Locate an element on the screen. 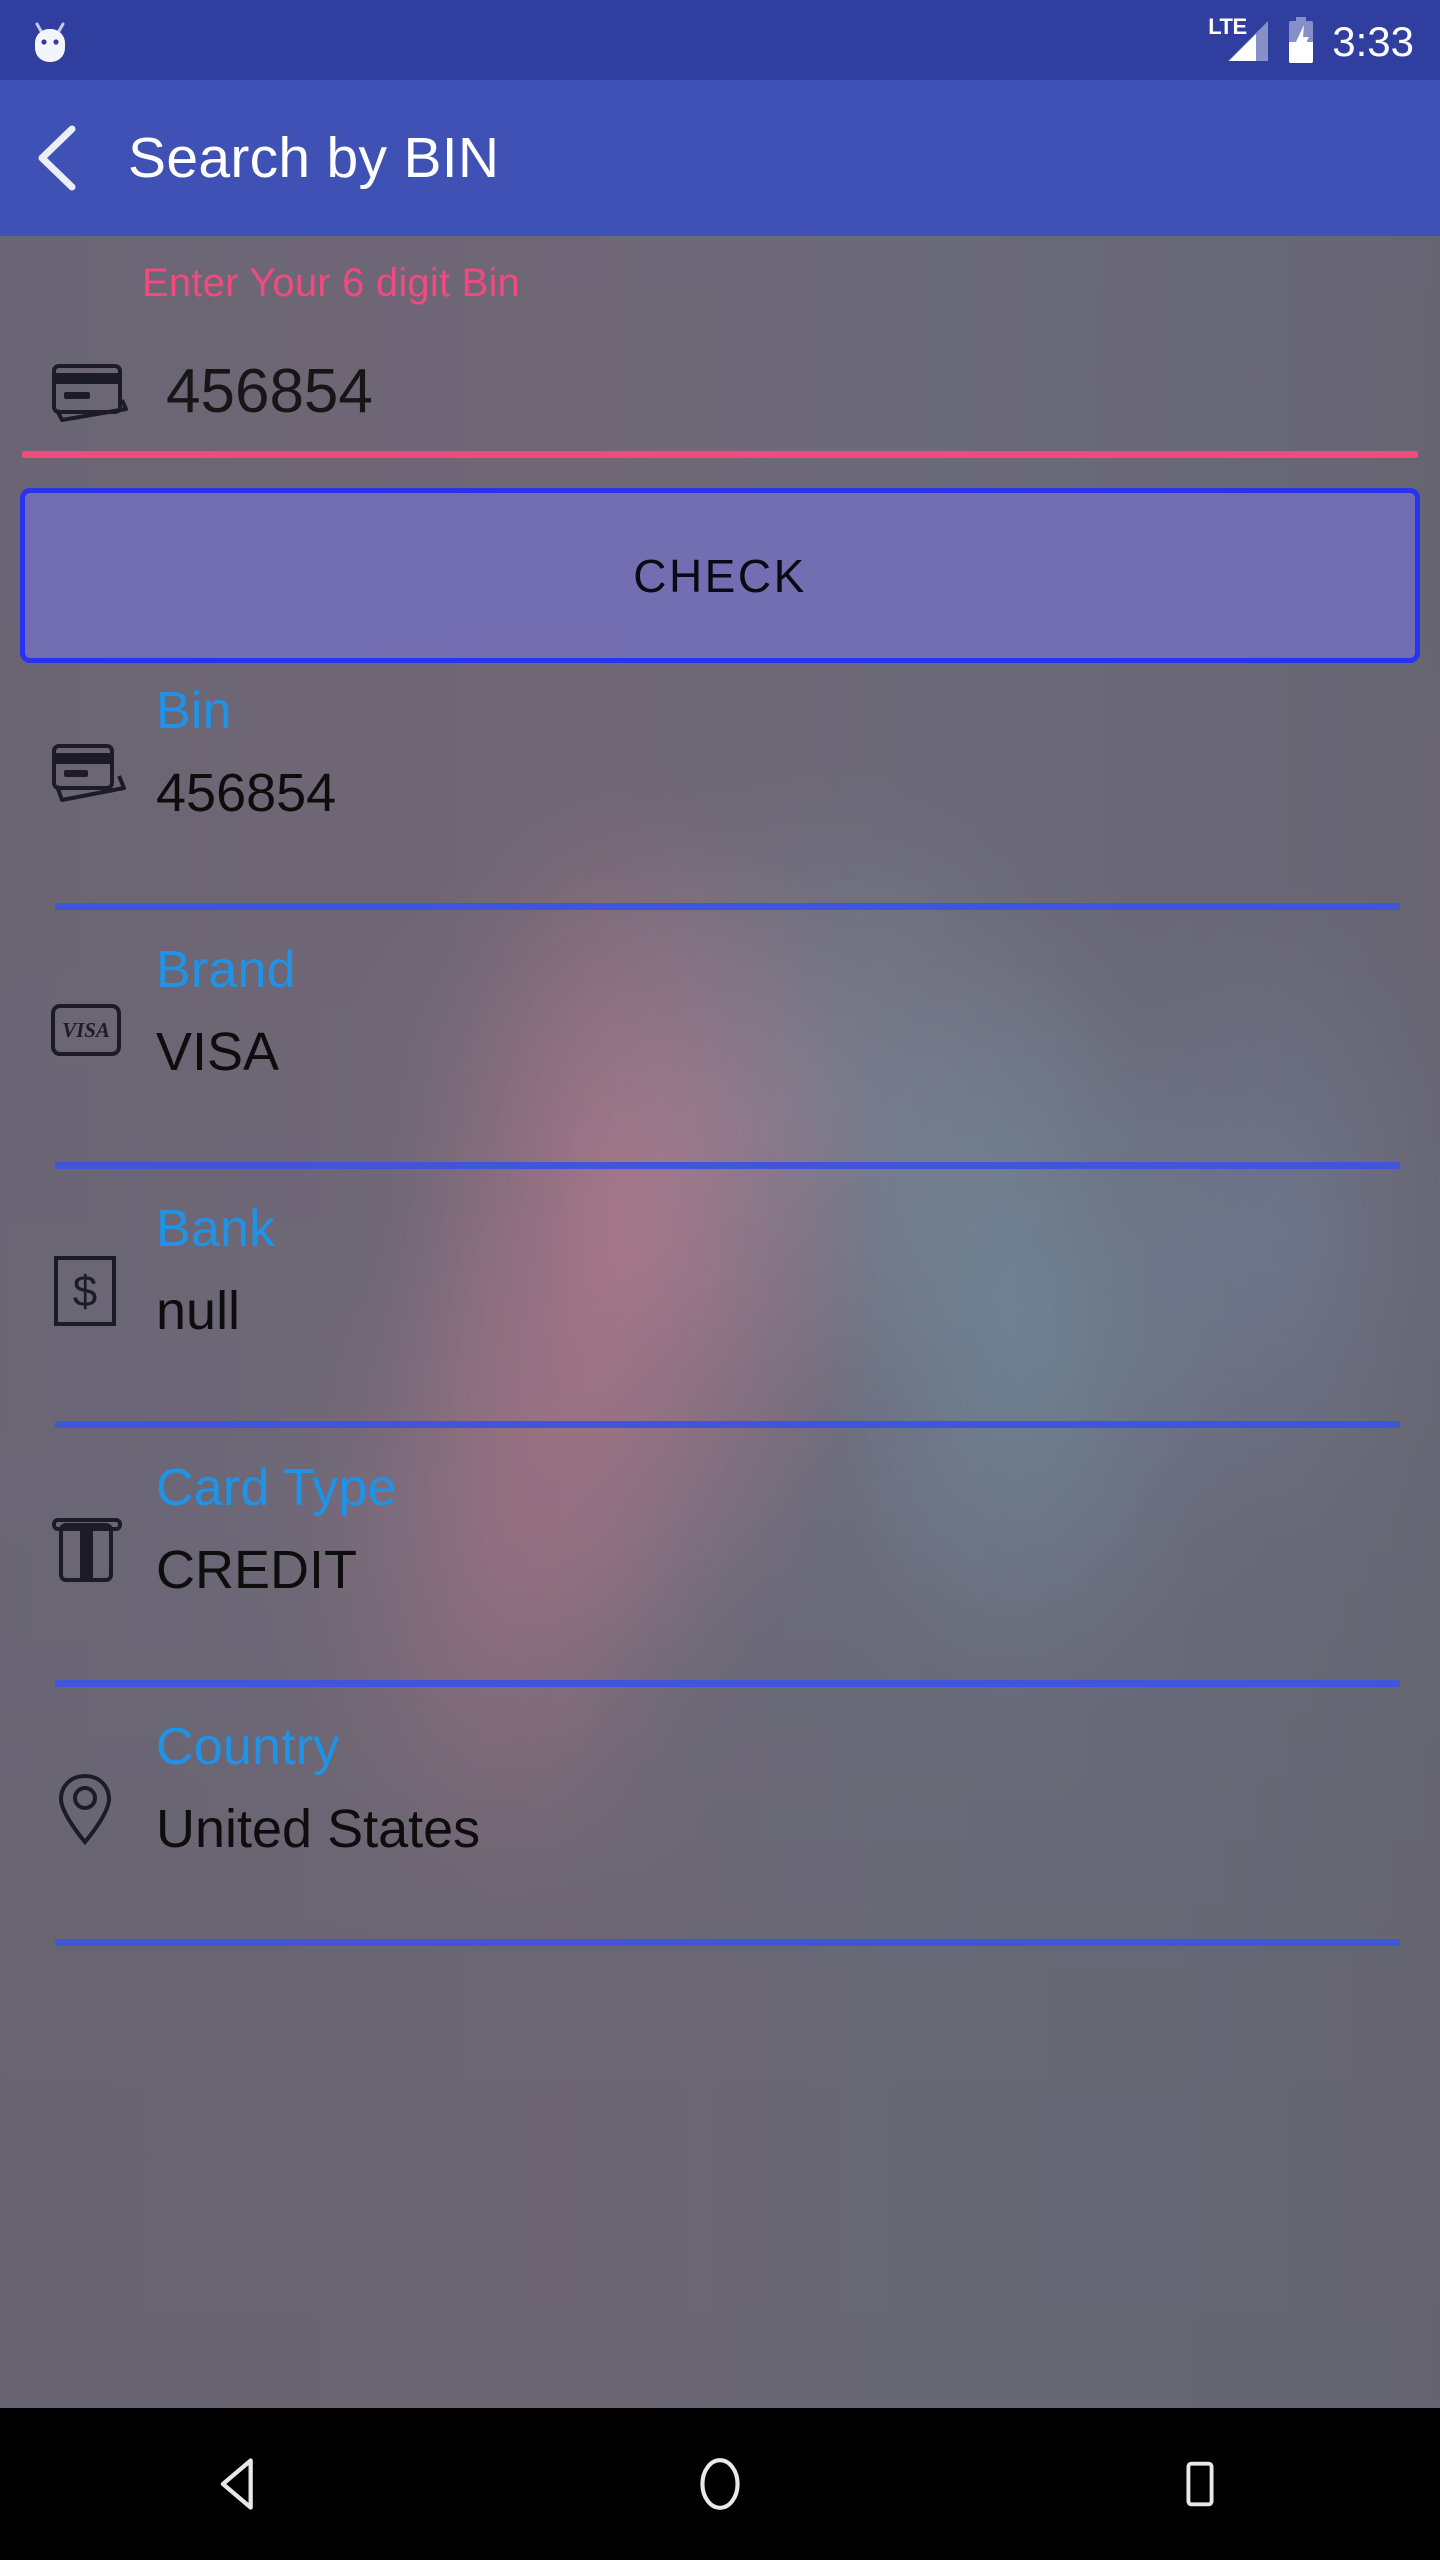 The image size is (1440, 2560). atm-card-slot-icon is located at coordinates (87, 1550).